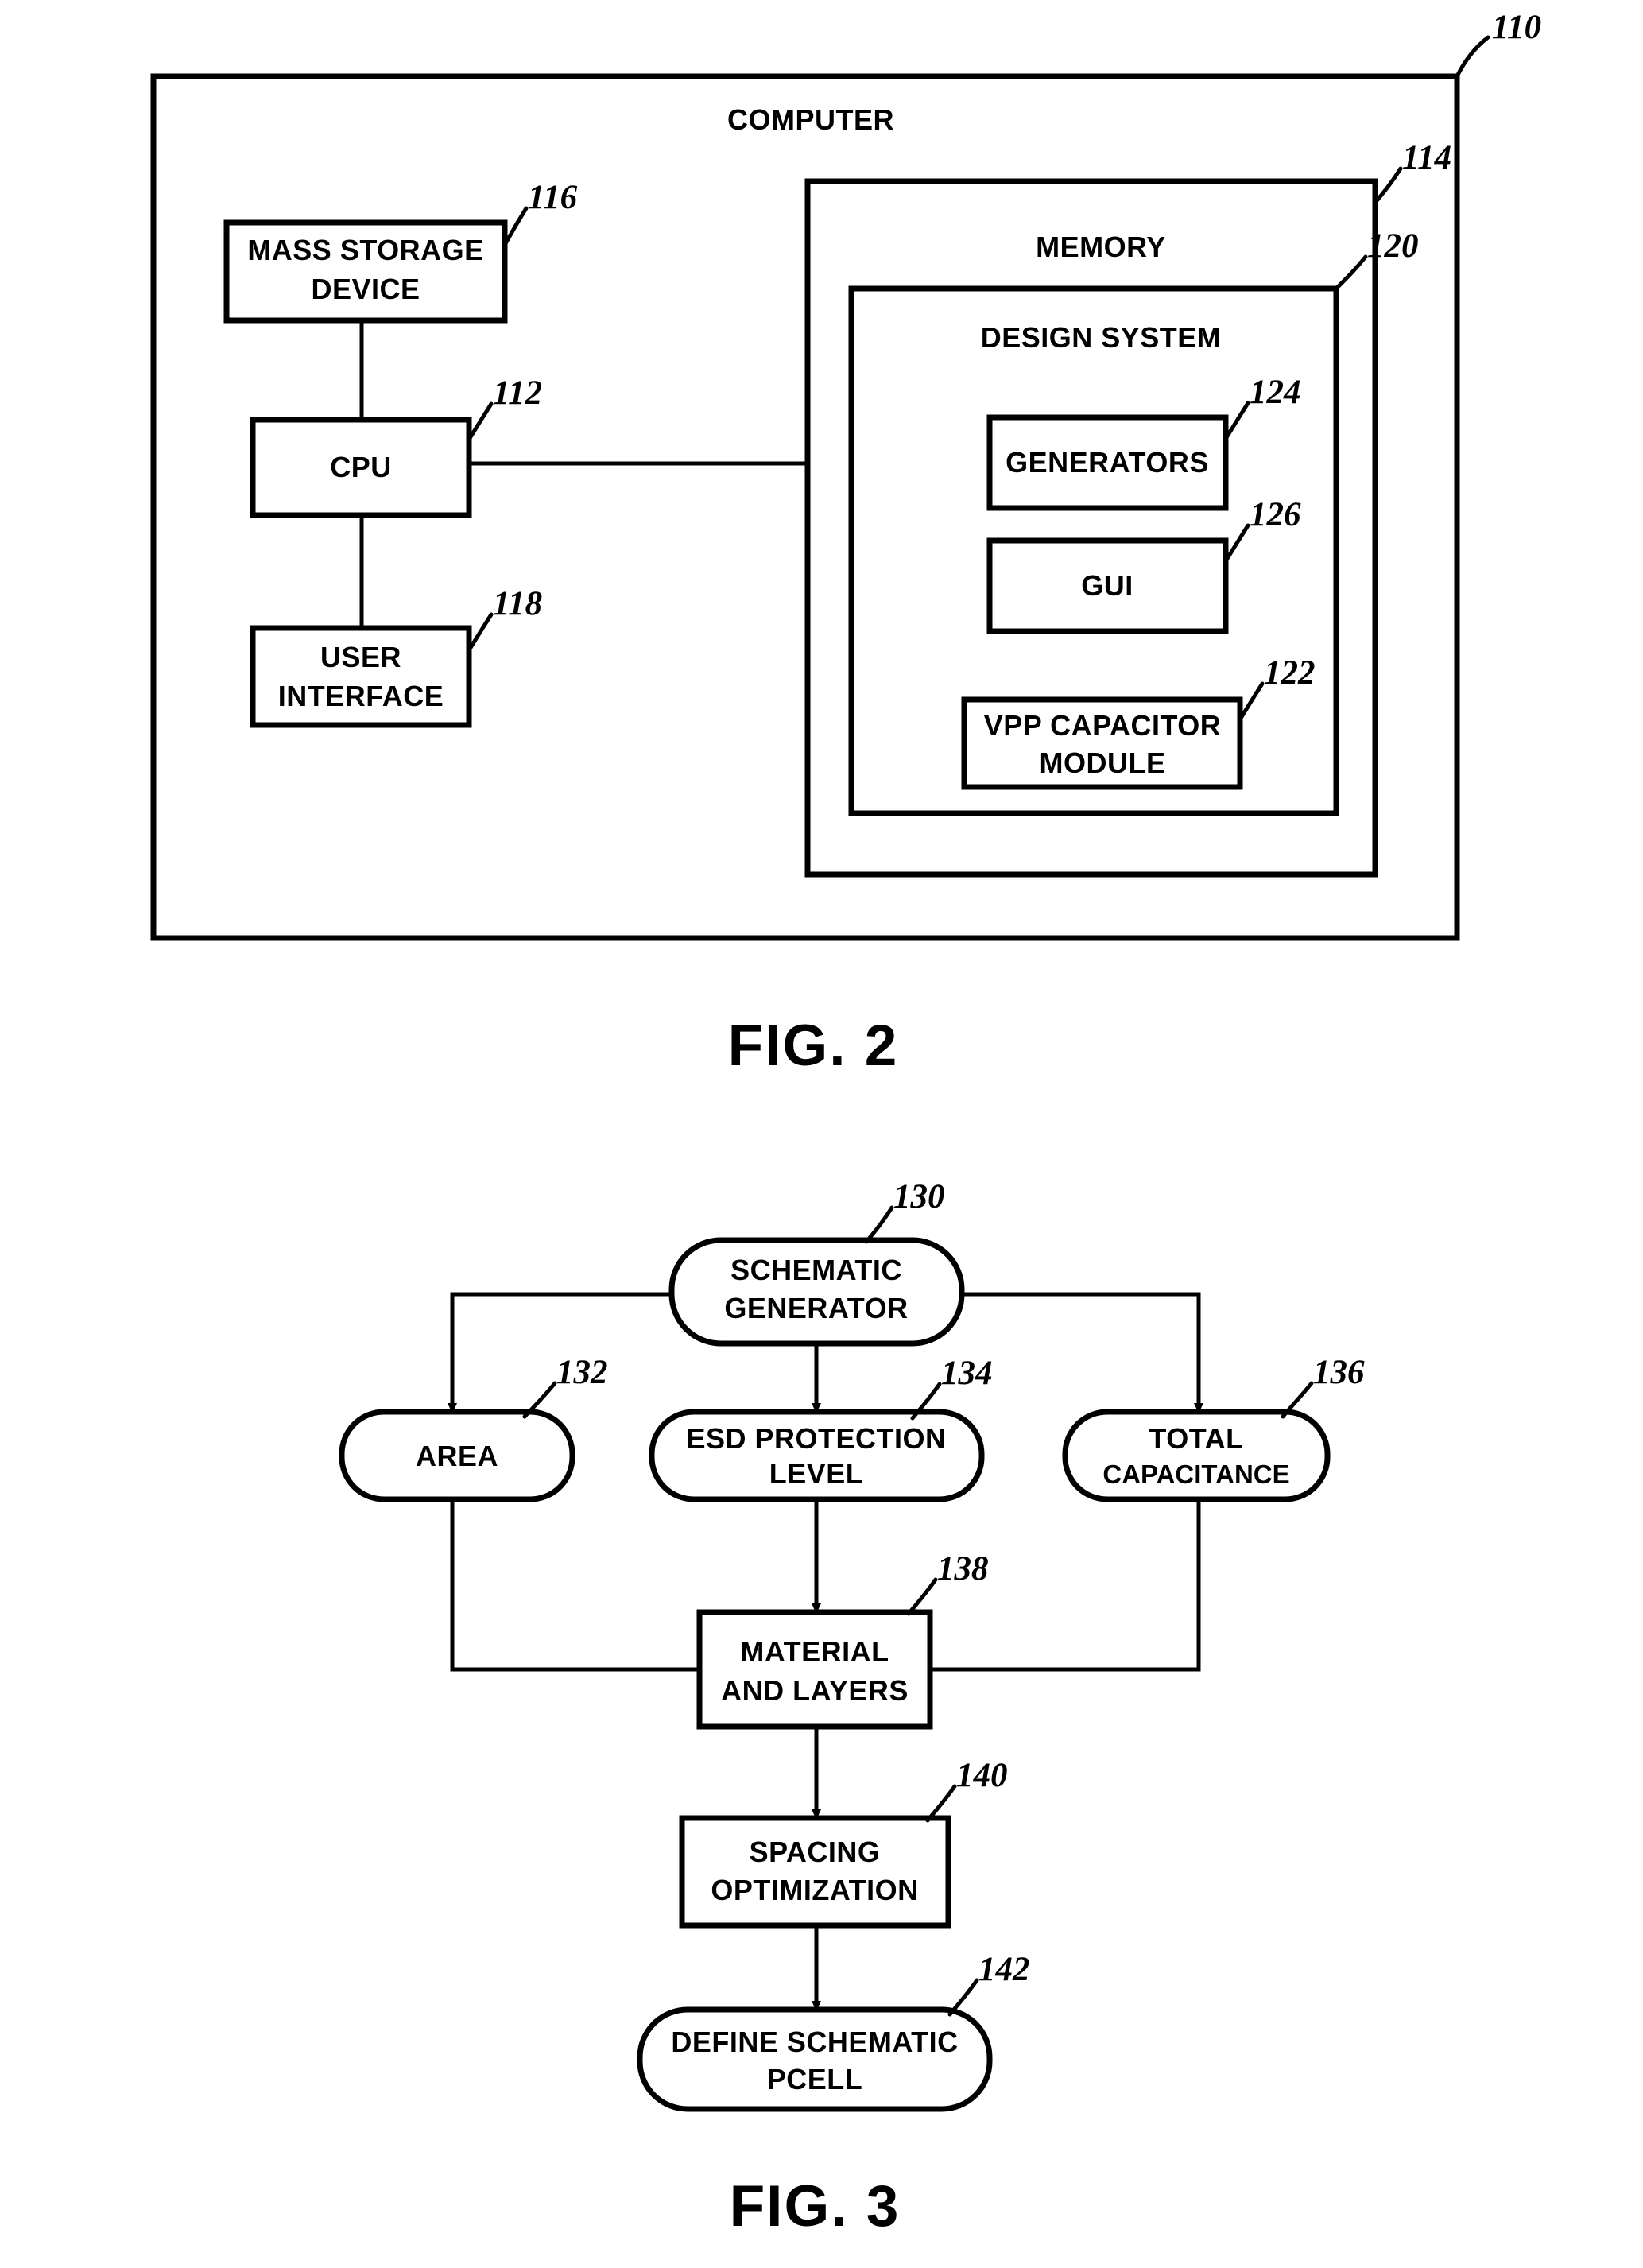 The height and width of the screenshot is (2268, 1643). I want to click on spacing-optimization-label-line2: OPTIMIZATION, so click(814, 1890).